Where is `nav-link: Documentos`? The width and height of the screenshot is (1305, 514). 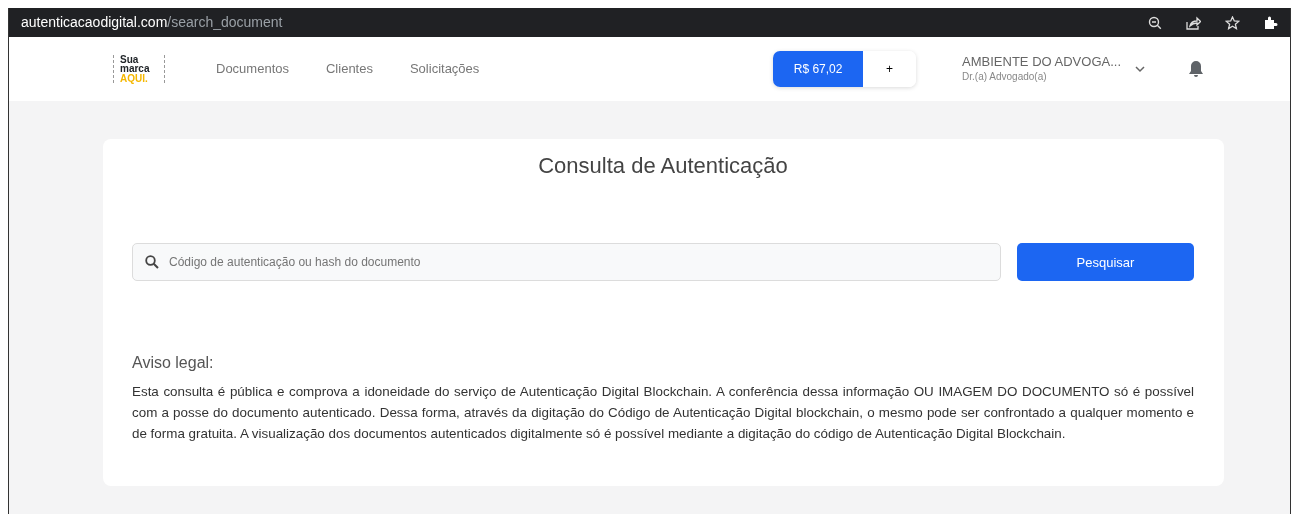 nav-link: Documentos is located at coordinates (252, 69).